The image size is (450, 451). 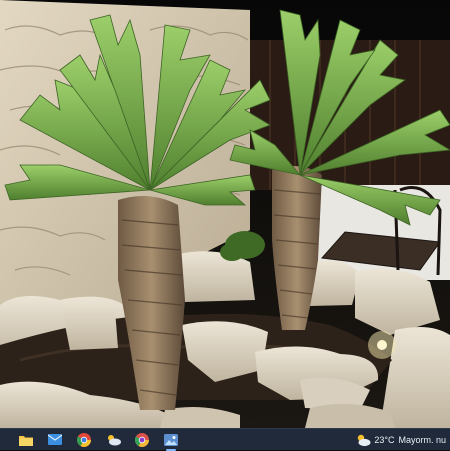 I want to click on chrome-icon, so click(x=84, y=440).